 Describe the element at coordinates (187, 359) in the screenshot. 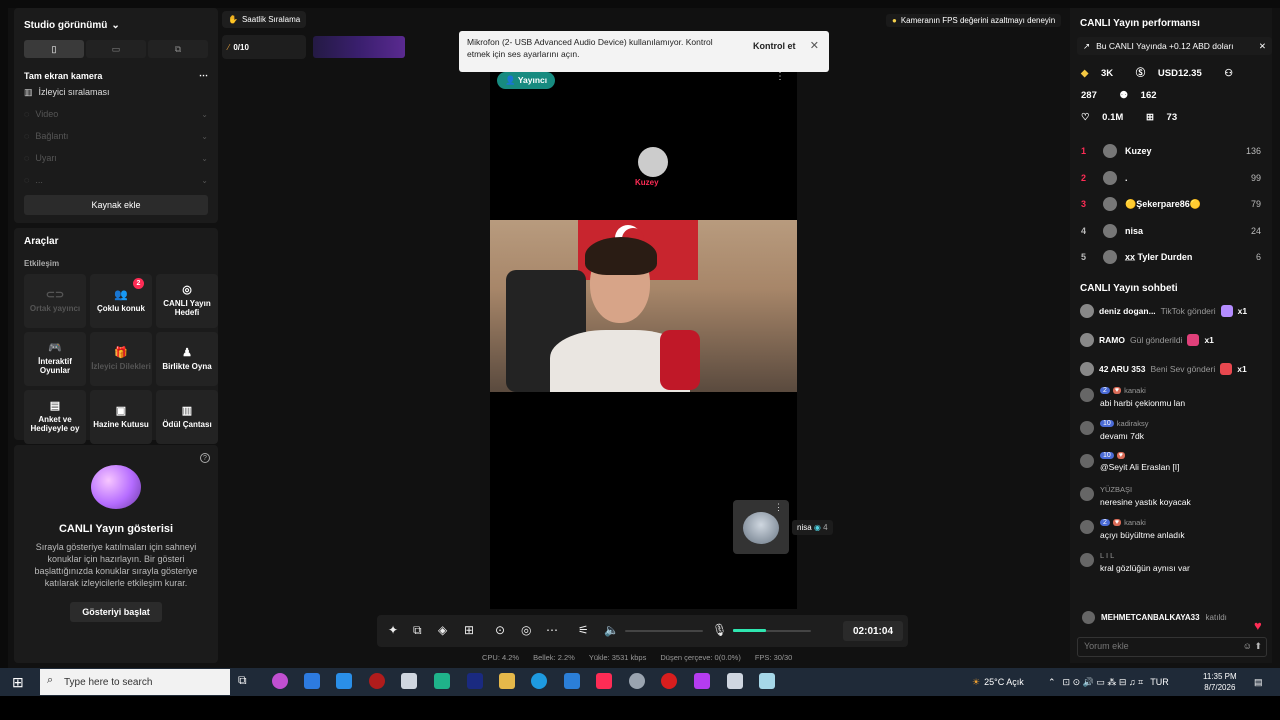

I see `tool-play-together: ♟ Birlikte Oyna` at that location.